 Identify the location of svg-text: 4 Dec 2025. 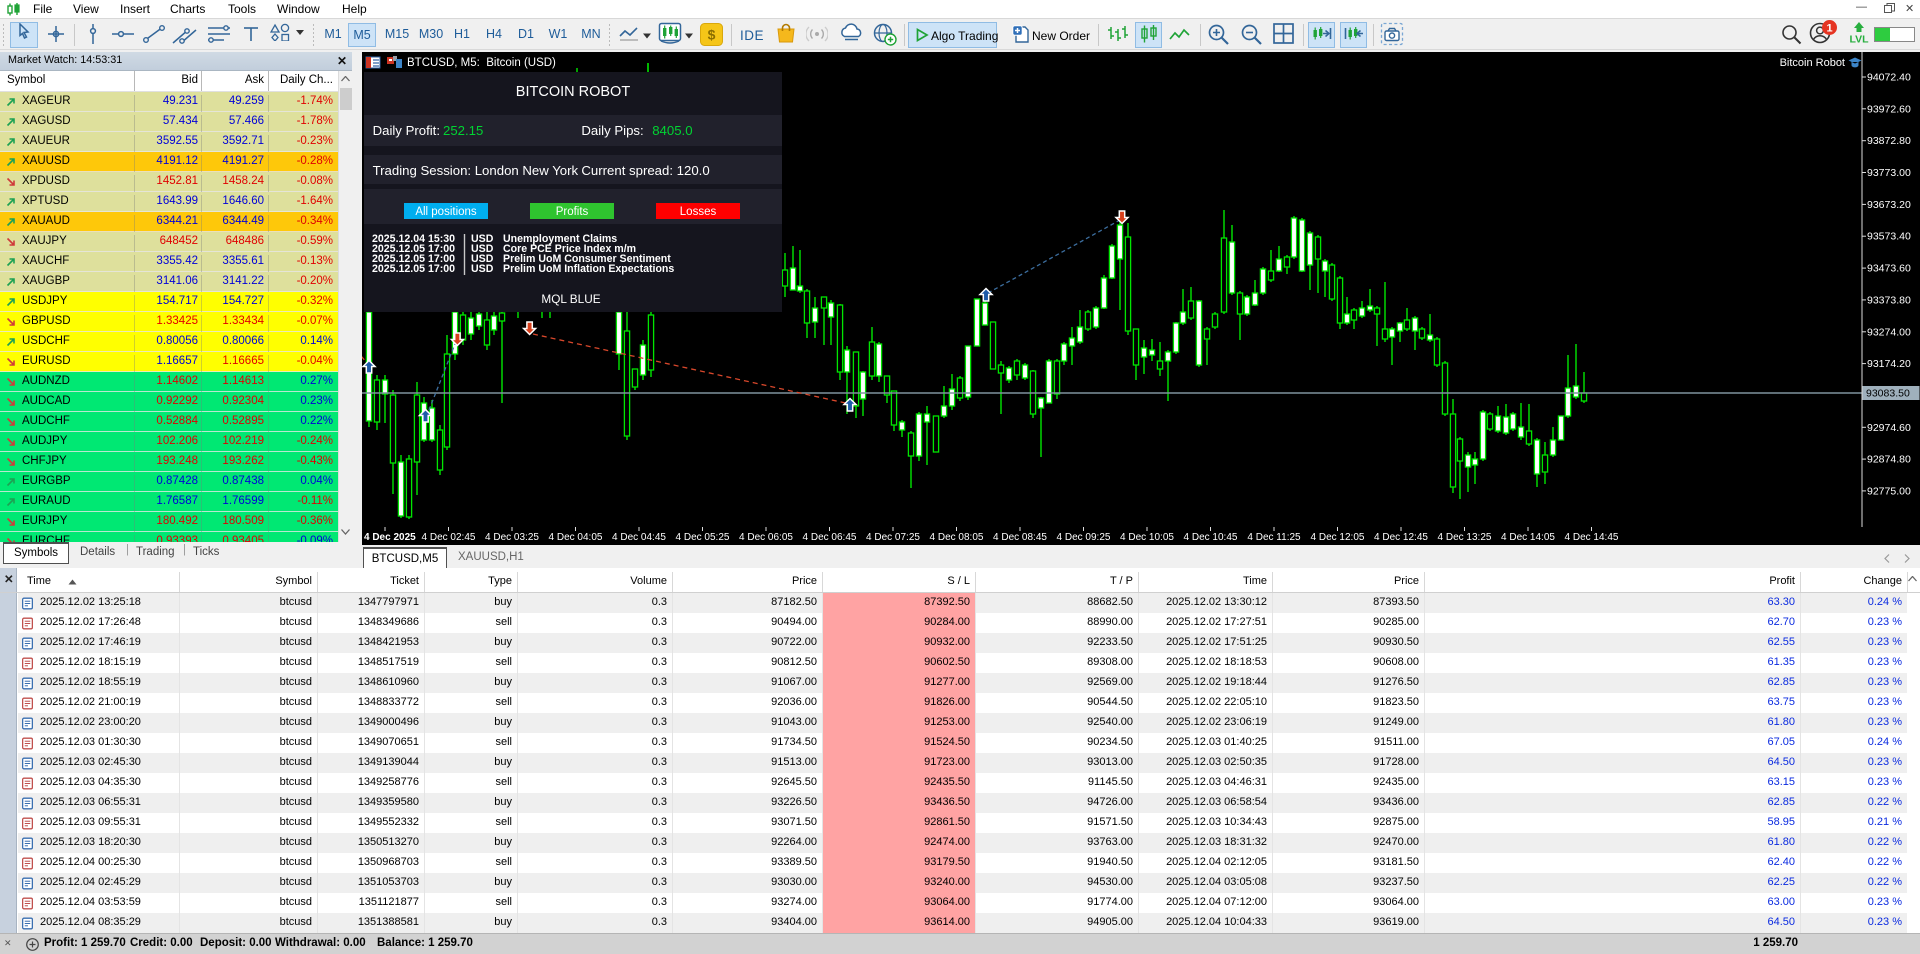
(390, 537).